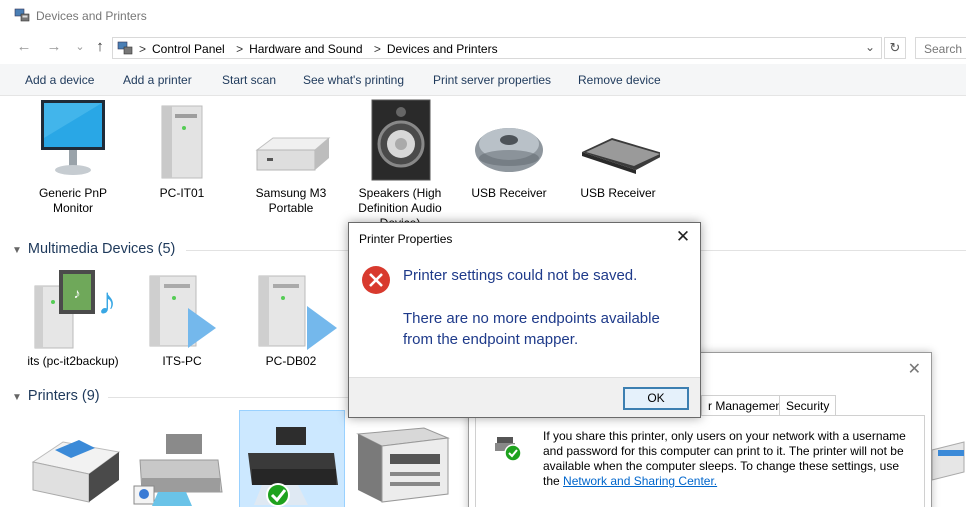 The image size is (966, 507). What do you see at coordinates (249, 80) in the screenshot?
I see `start-scan-button: Start scan` at bounding box center [249, 80].